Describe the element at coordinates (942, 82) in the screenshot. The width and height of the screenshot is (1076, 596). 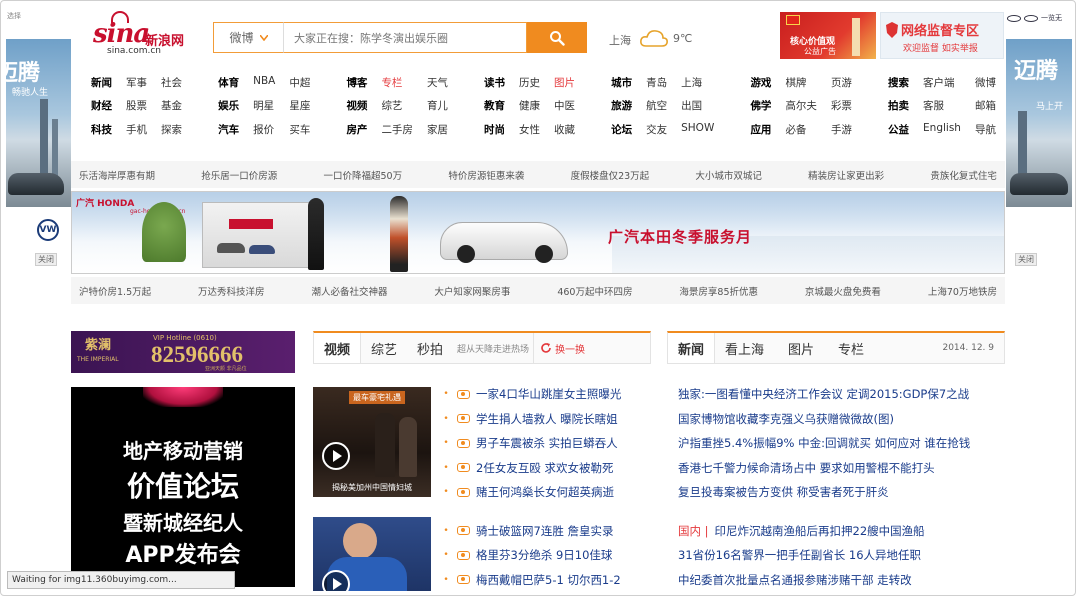
I see `nav-link: 客户端` at that location.